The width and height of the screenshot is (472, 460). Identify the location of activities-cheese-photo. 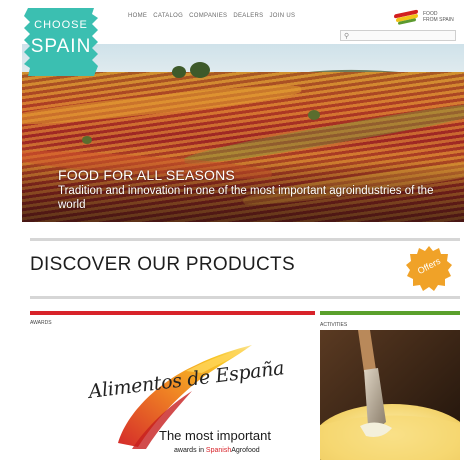
(390, 395).